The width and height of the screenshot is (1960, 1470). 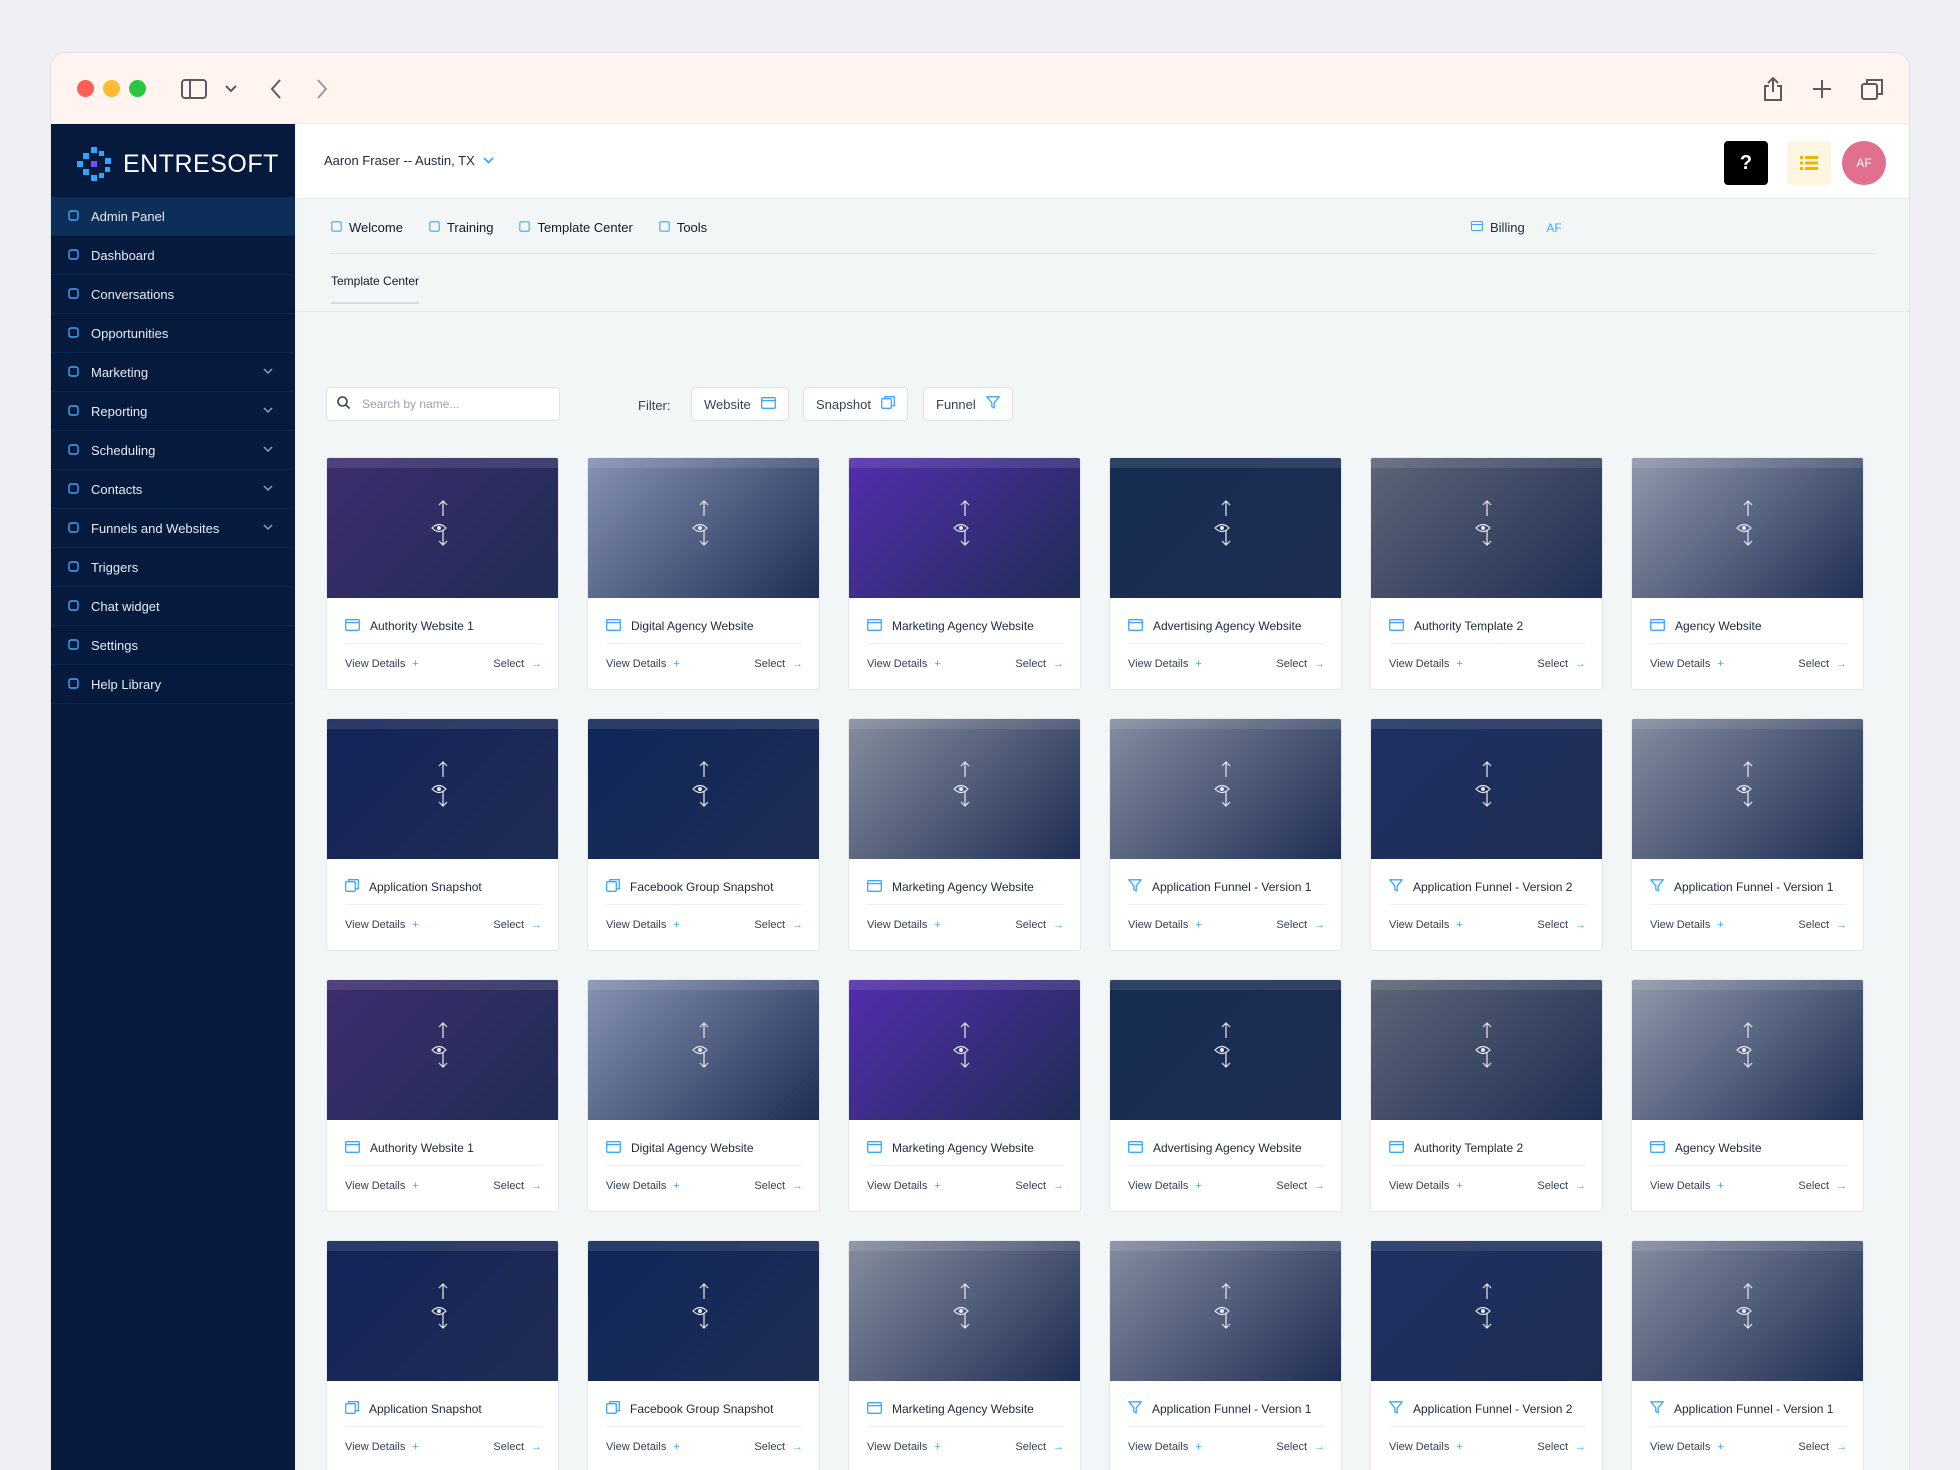 What do you see at coordinates (1747, 573) in the screenshot?
I see `template-card: Agency Website View Details + Select →` at bounding box center [1747, 573].